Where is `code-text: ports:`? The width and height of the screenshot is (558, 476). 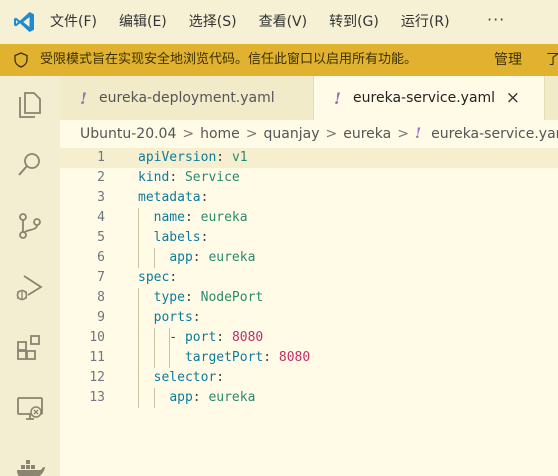 code-text: ports: is located at coordinates (169, 318).